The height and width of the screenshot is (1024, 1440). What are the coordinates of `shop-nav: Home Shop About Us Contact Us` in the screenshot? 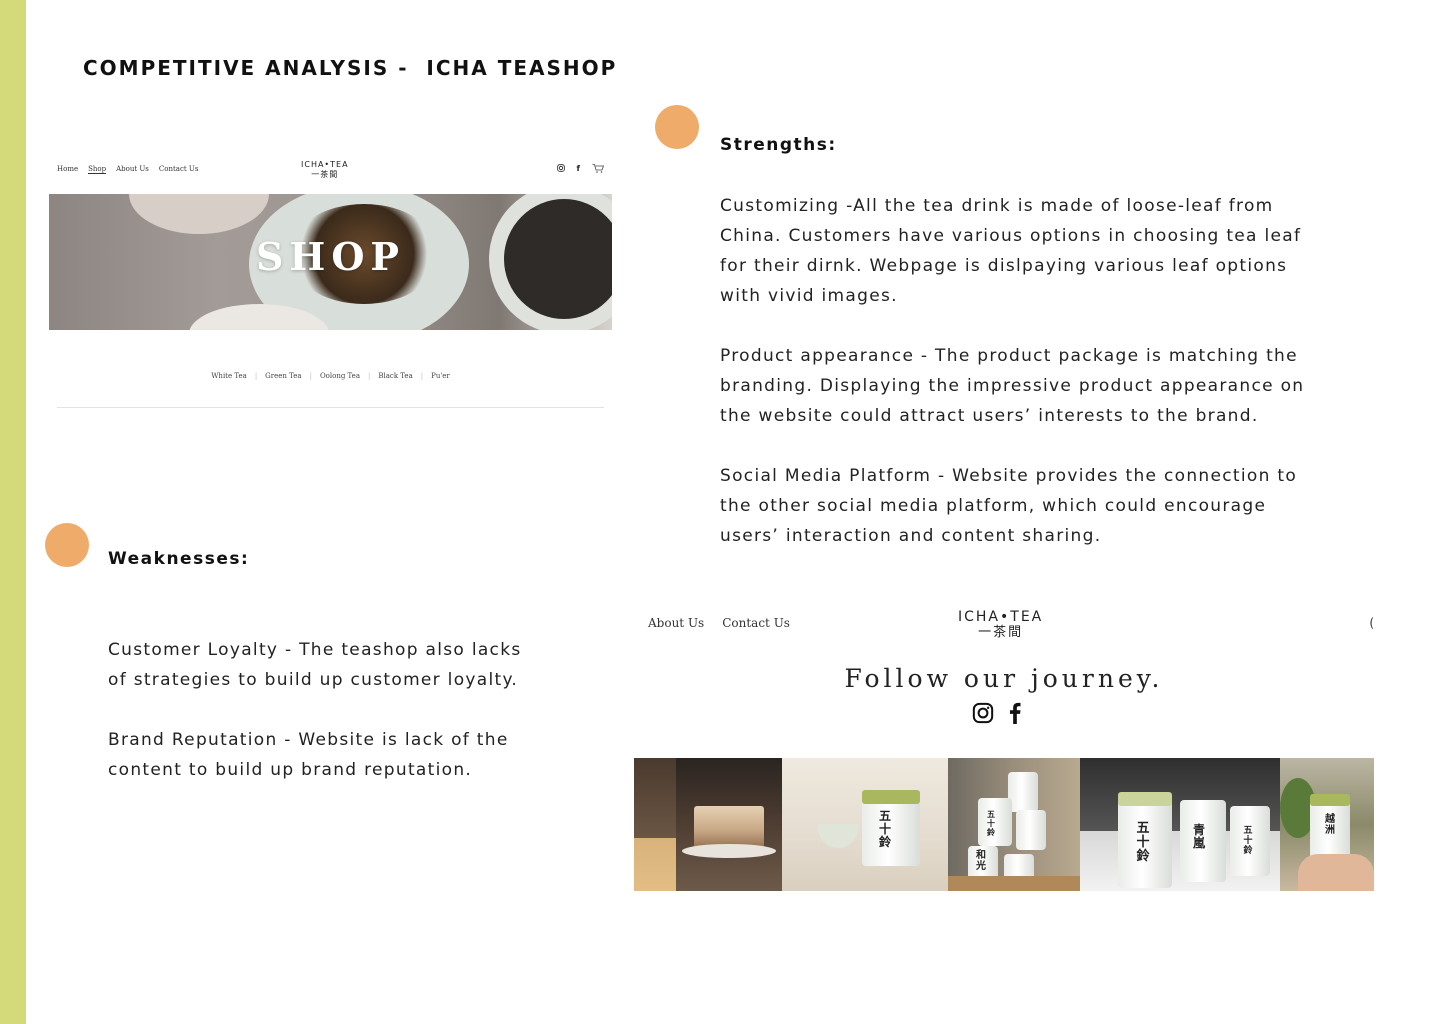 It's located at (127, 169).